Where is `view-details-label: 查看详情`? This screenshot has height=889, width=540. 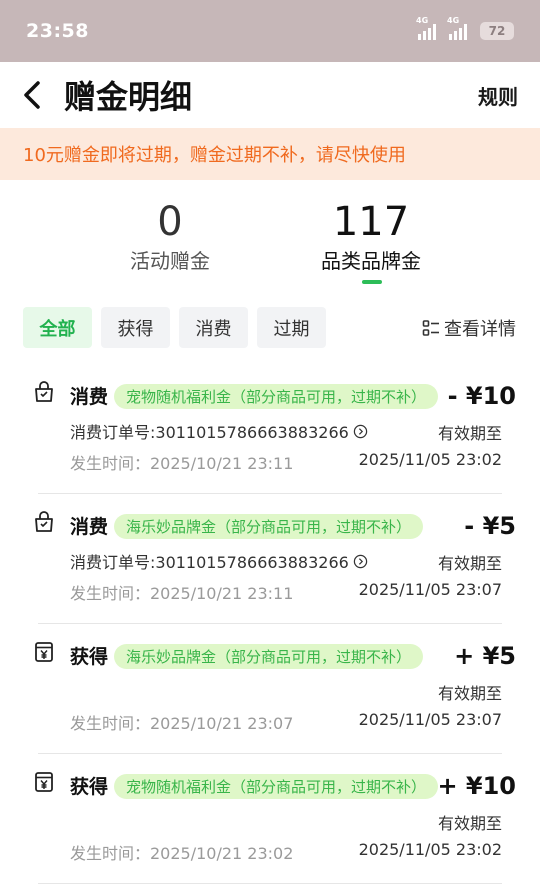
view-details-label: 查看详情 is located at coordinates (480, 329).